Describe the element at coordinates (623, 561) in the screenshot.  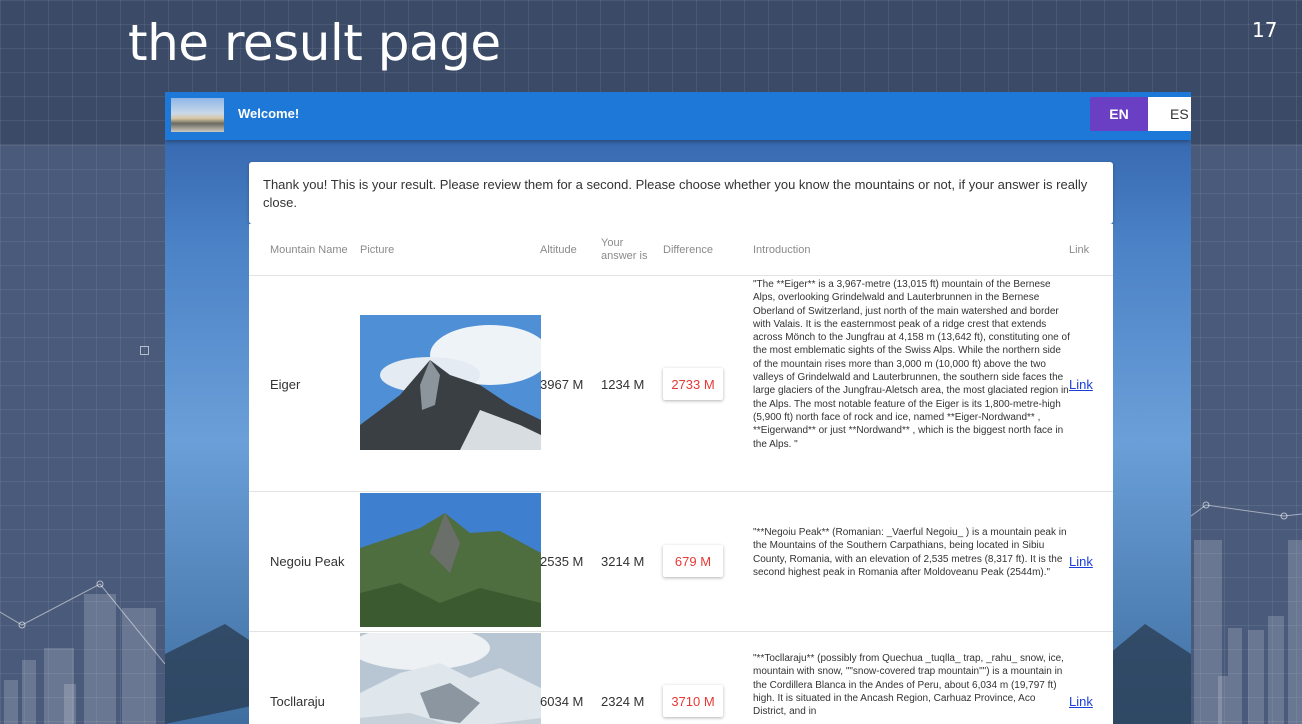
I see `answer-value: 3214 M` at that location.